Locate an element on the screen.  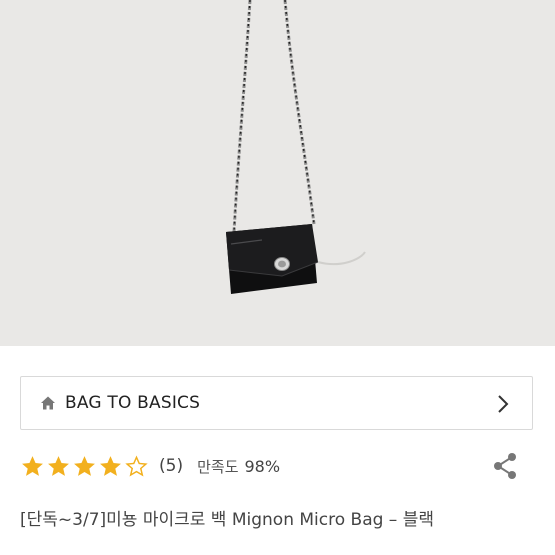
chevron-right-icon is located at coordinates (503, 404).